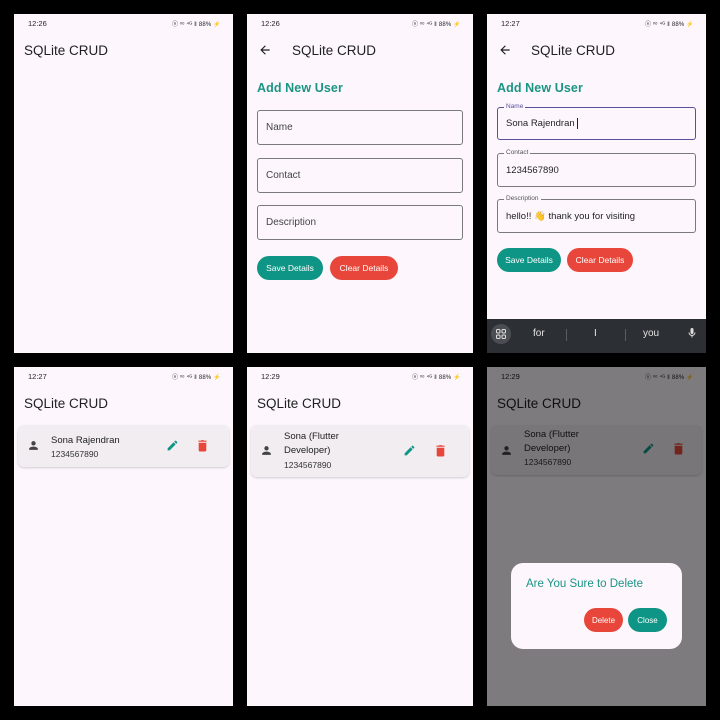 The image size is (720, 720). Describe the element at coordinates (307, 450) in the screenshot. I see `user-name-line-2: Developer)` at that location.